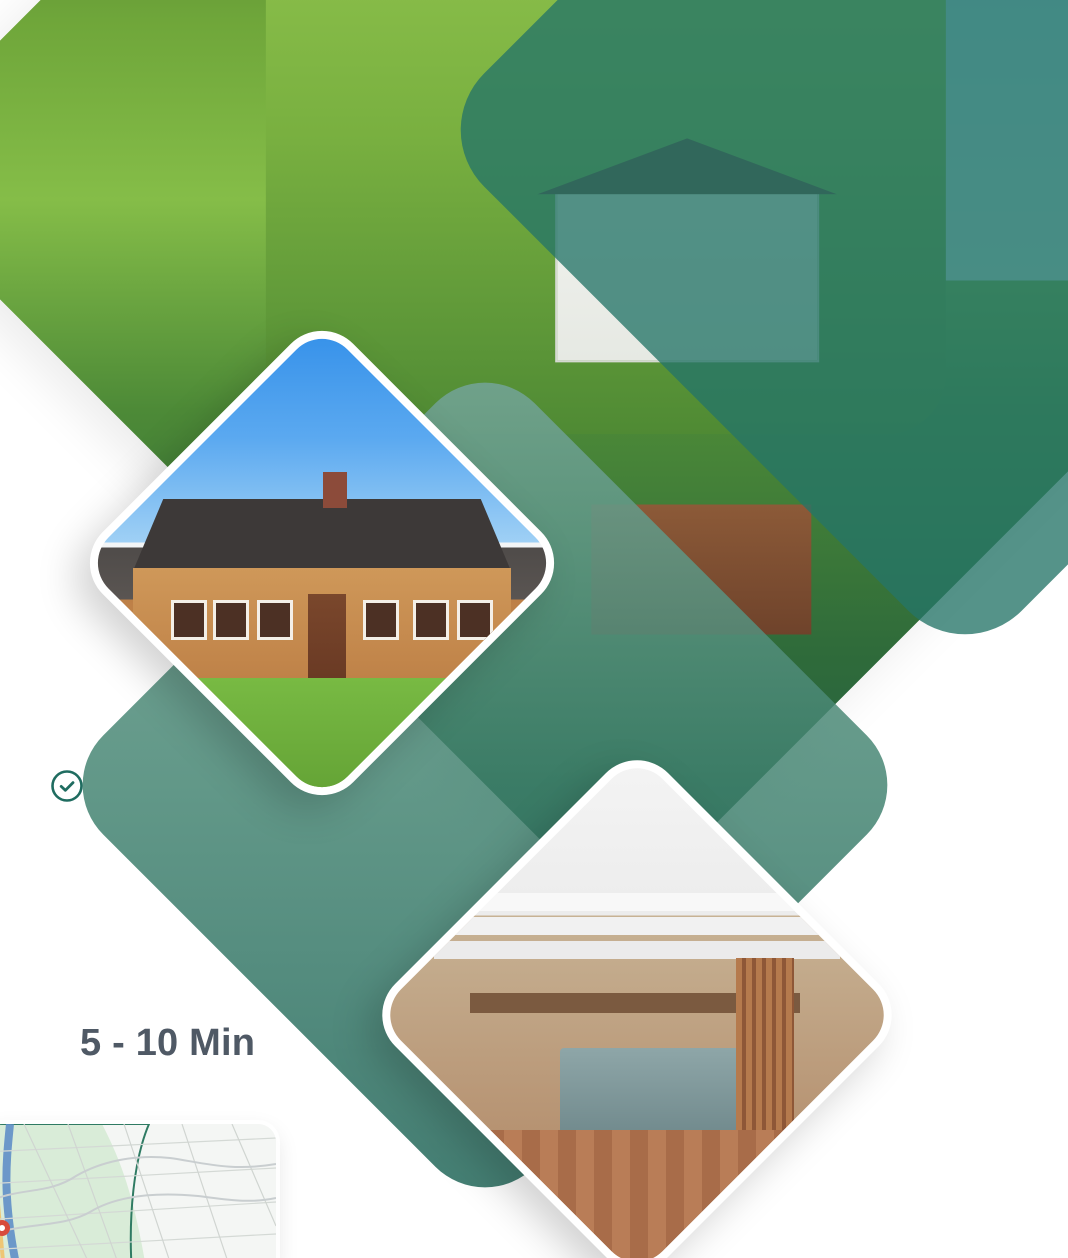 The image size is (1068, 1258). Describe the element at coordinates (138, 1191) in the screenshot. I see `map-card` at that location.